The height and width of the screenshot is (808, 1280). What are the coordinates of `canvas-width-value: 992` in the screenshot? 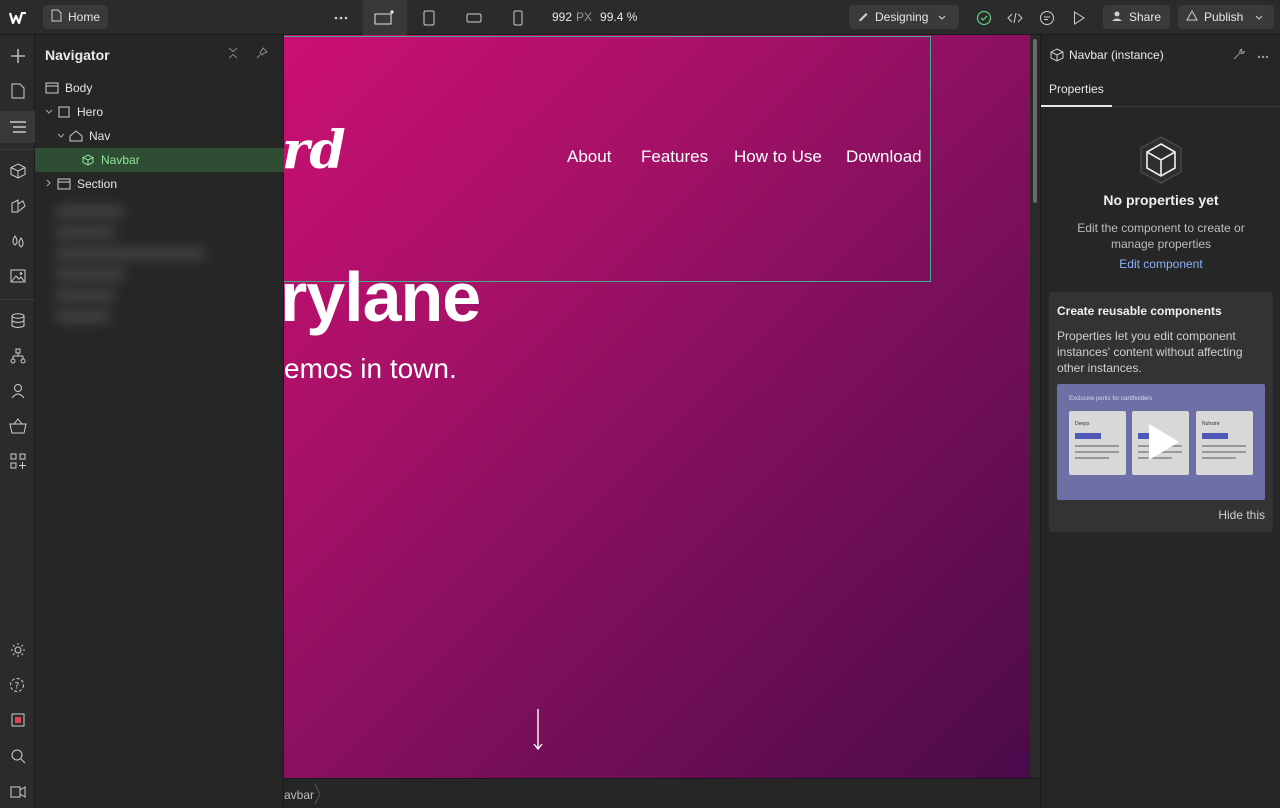 It's located at (562, 17).